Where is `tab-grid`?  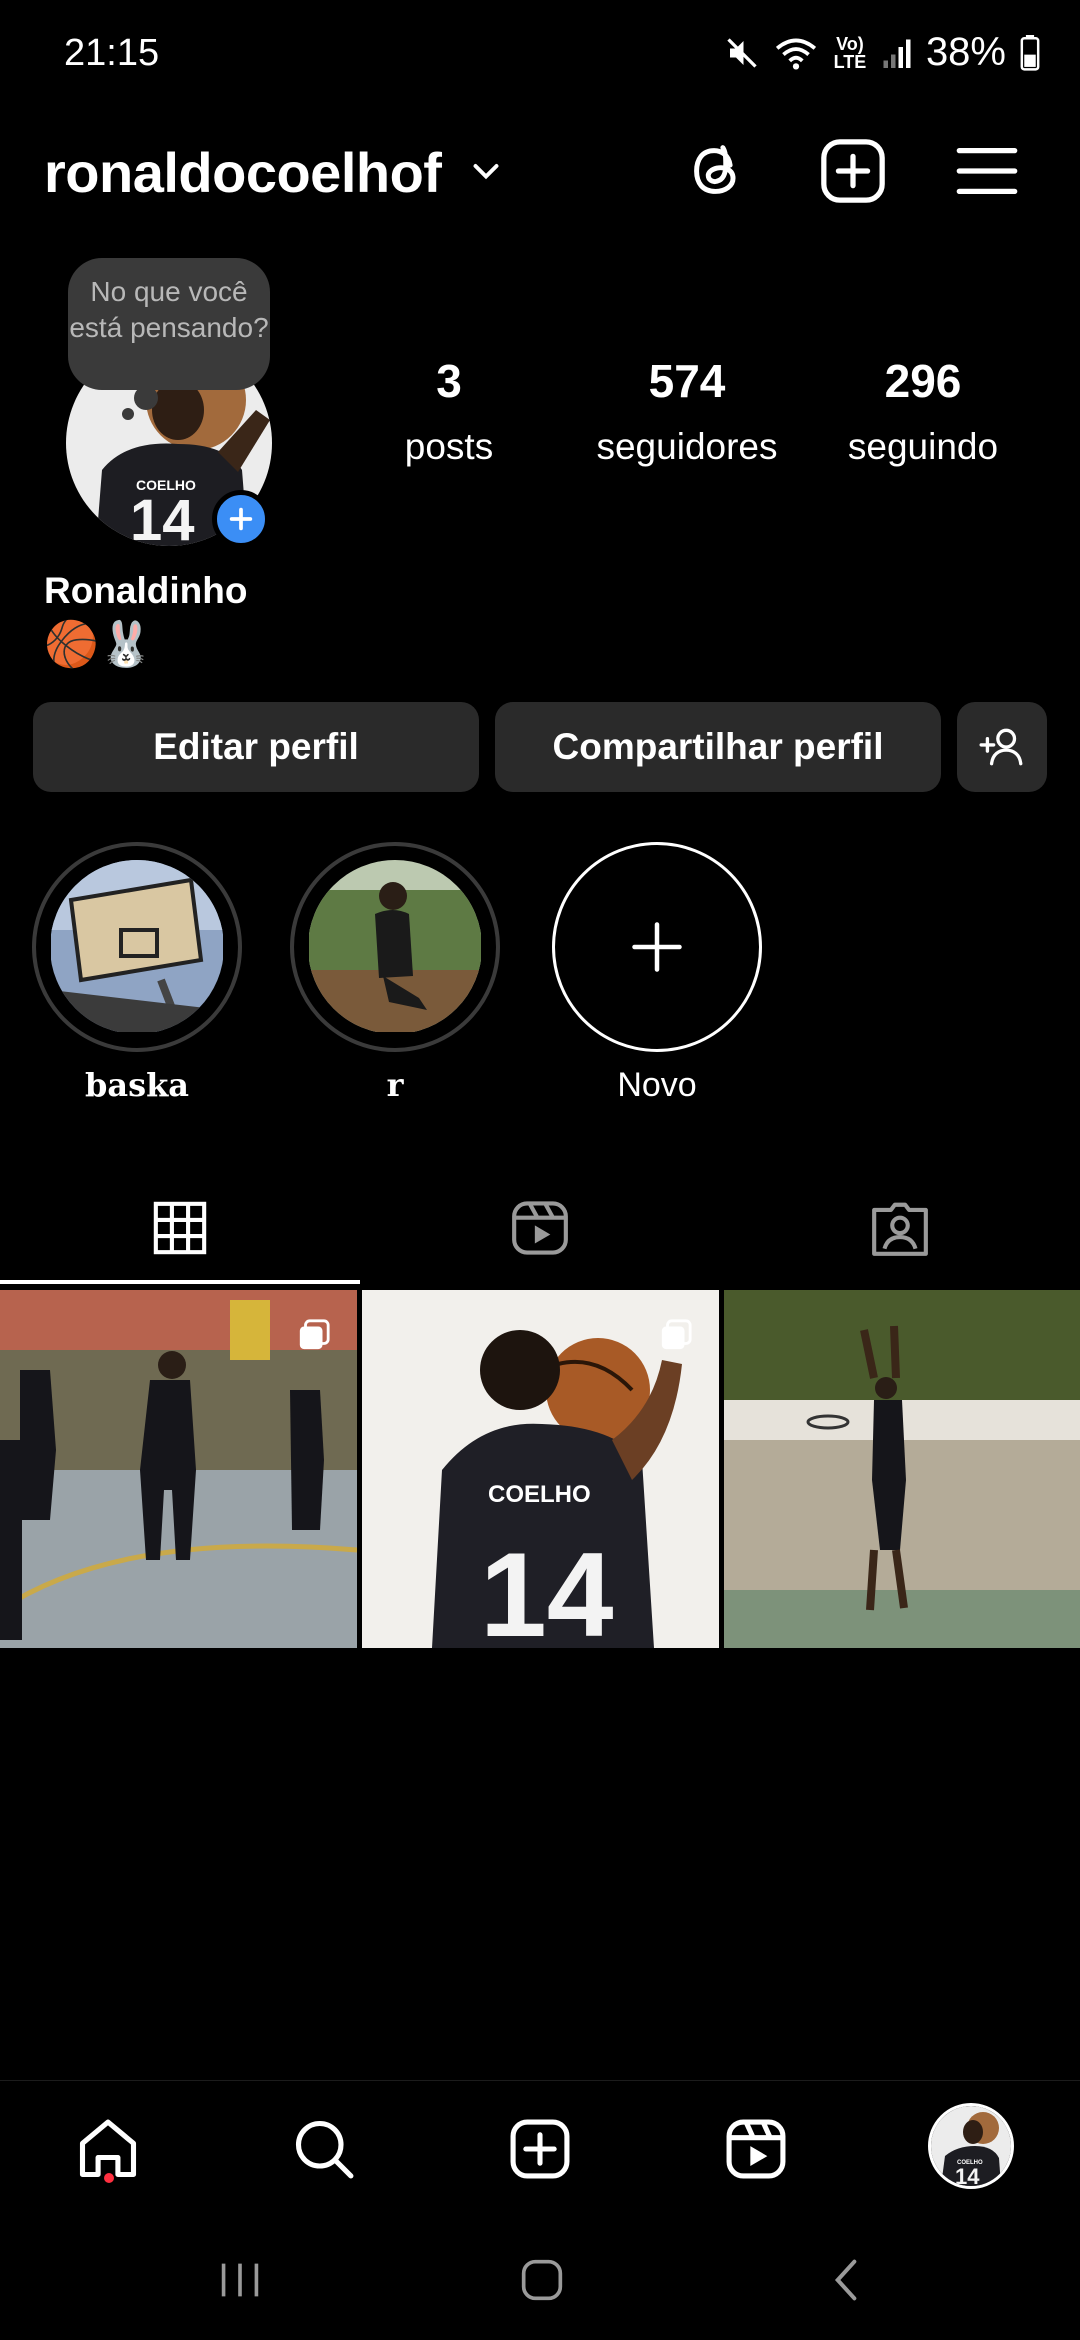 tab-grid is located at coordinates (180, 1228).